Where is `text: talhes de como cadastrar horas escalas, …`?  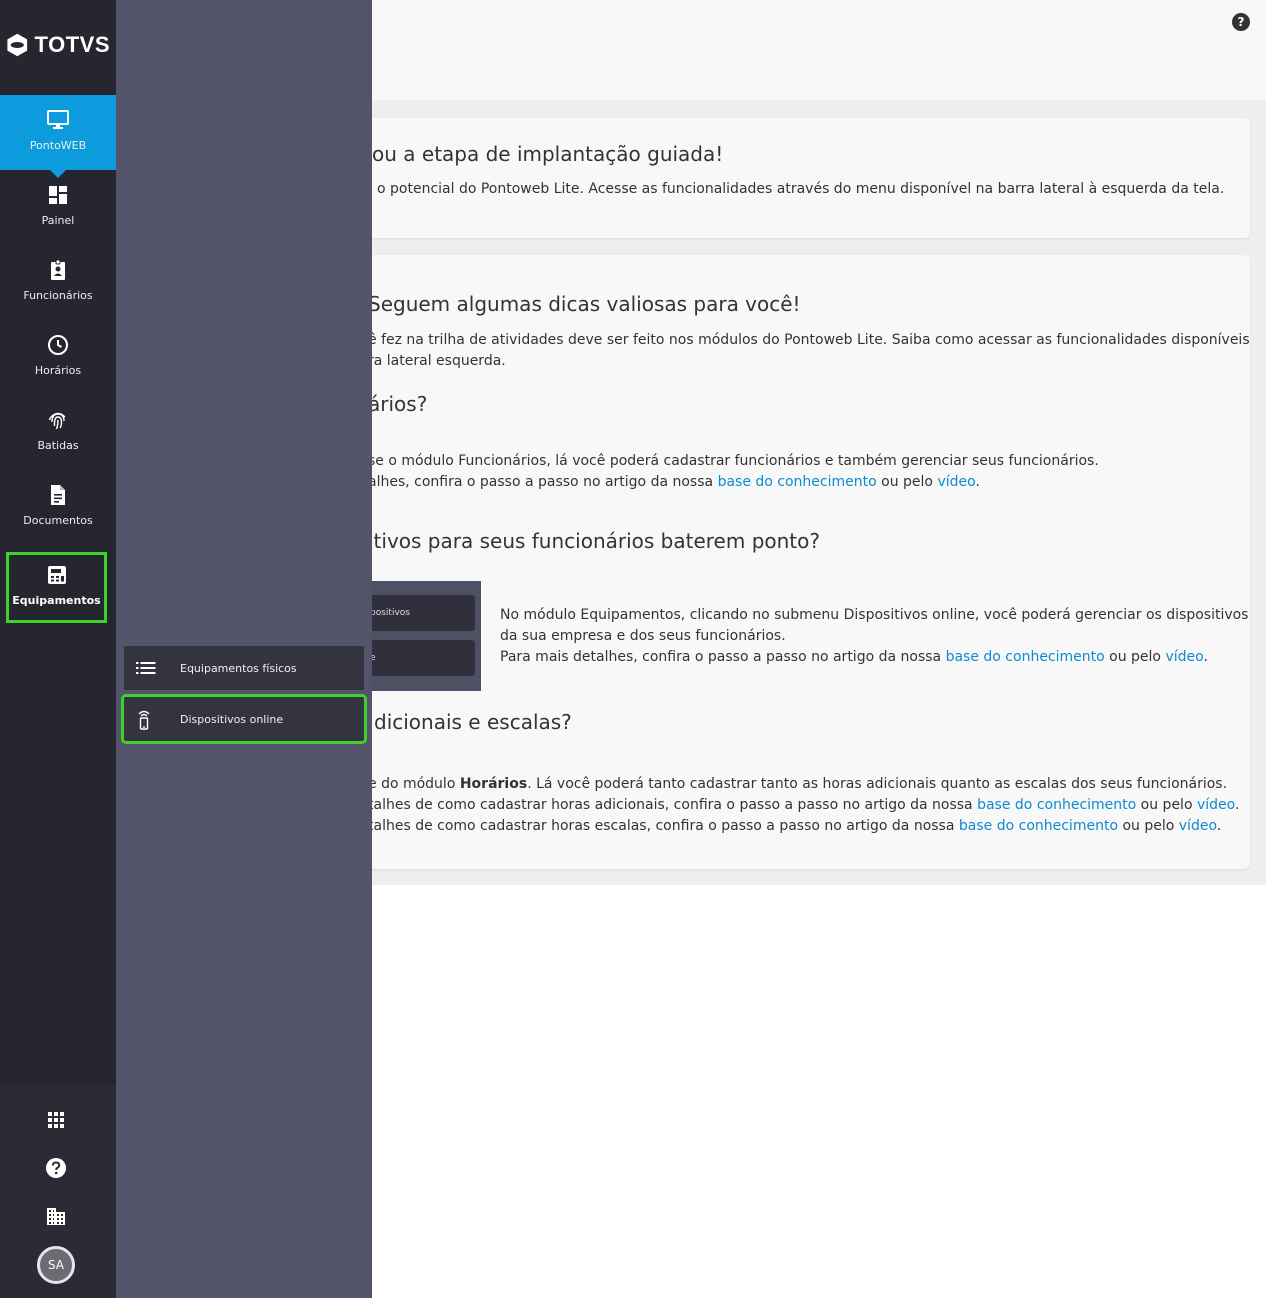 text: talhes de como cadastrar horas escalas, … is located at coordinates (665, 826).